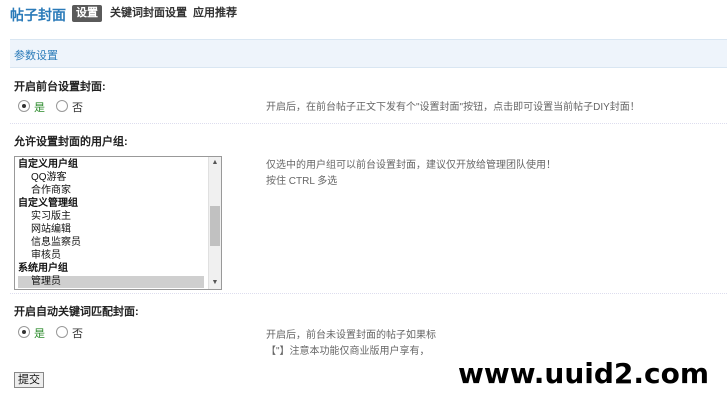 The image size is (727, 418). What do you see at coordinates (302, 181) in the screenshot?
I see `user-groups-tip-ctrl: 按住 CTRL 多选` at bounding box center [302, 181].